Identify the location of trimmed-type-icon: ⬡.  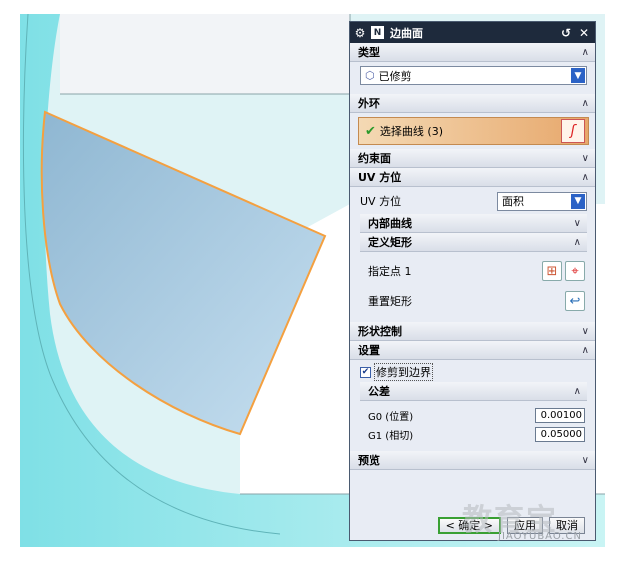
(370, 75).